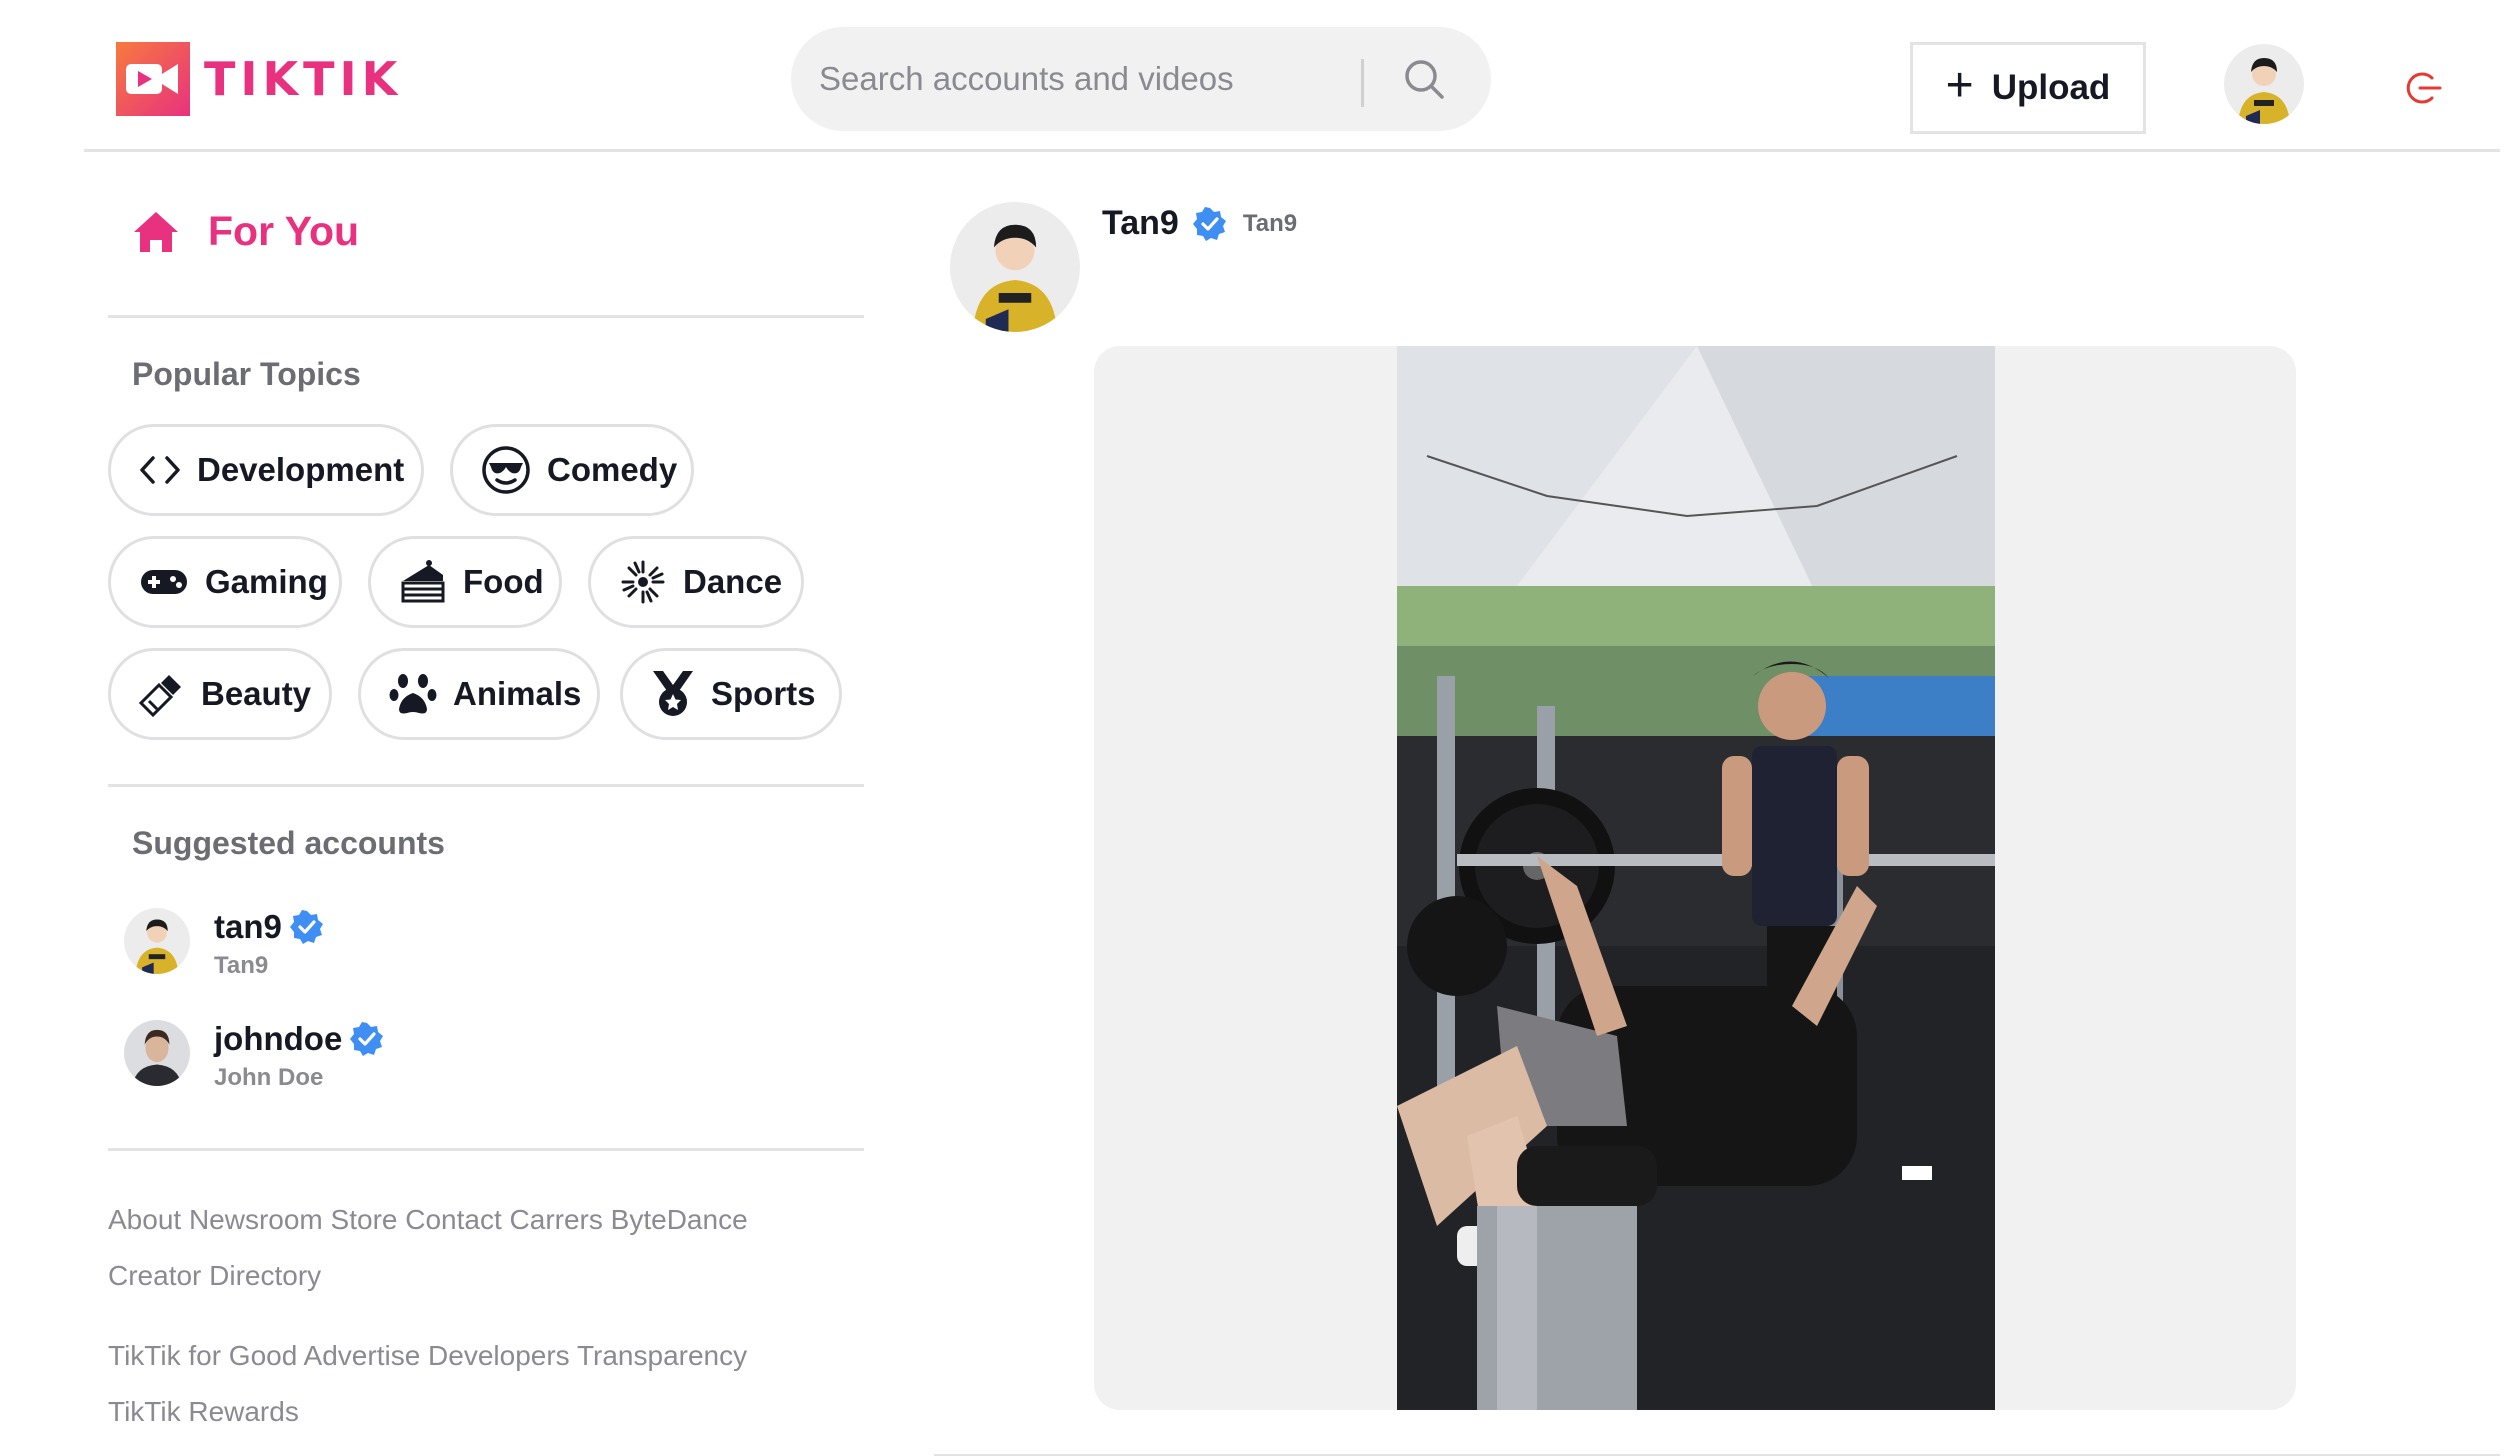  What do you see at coordinates (1270, 223) in the screenshot?
I see `post-author-name: Tan9` at bounding box center [1270, 223].